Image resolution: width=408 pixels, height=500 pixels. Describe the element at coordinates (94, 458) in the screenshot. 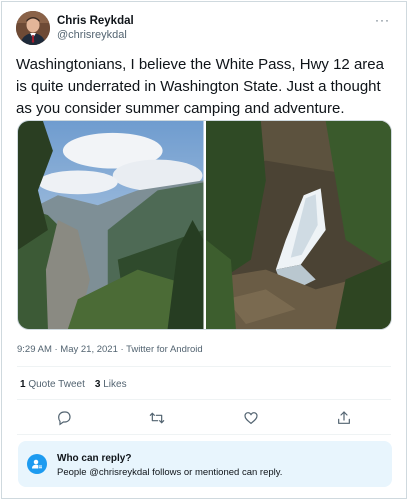

I see `reply-settings-title: Who can reply?` at that location.